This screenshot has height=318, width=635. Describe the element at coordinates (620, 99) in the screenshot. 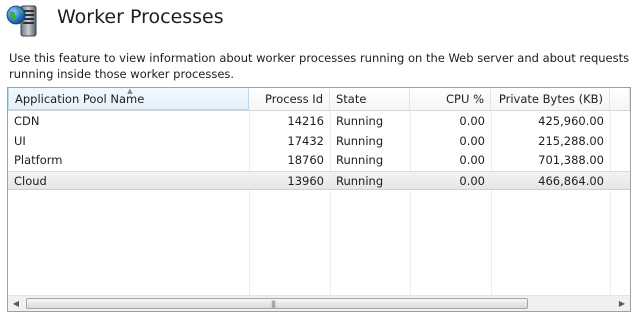

I see `column-header-filler` at that location.